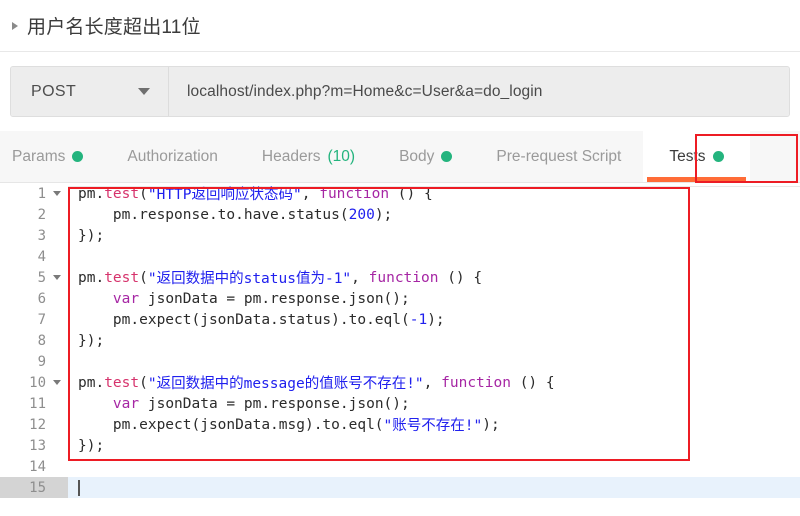  Describe the element at coordinates (15, 25) in the screenshot. I see `triangle-right-icon` at that location.